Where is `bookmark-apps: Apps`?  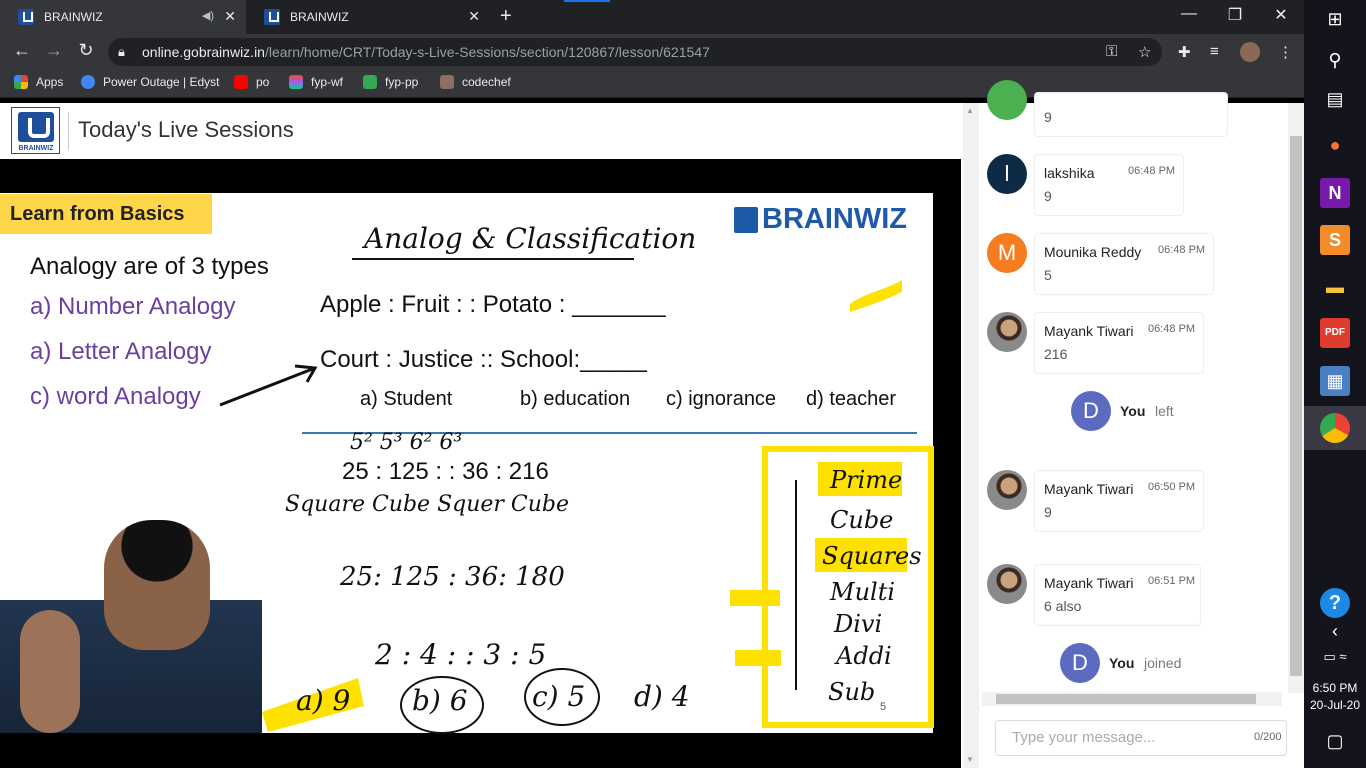
bookmark-apps: Apps is located at coordinates (38, 82).